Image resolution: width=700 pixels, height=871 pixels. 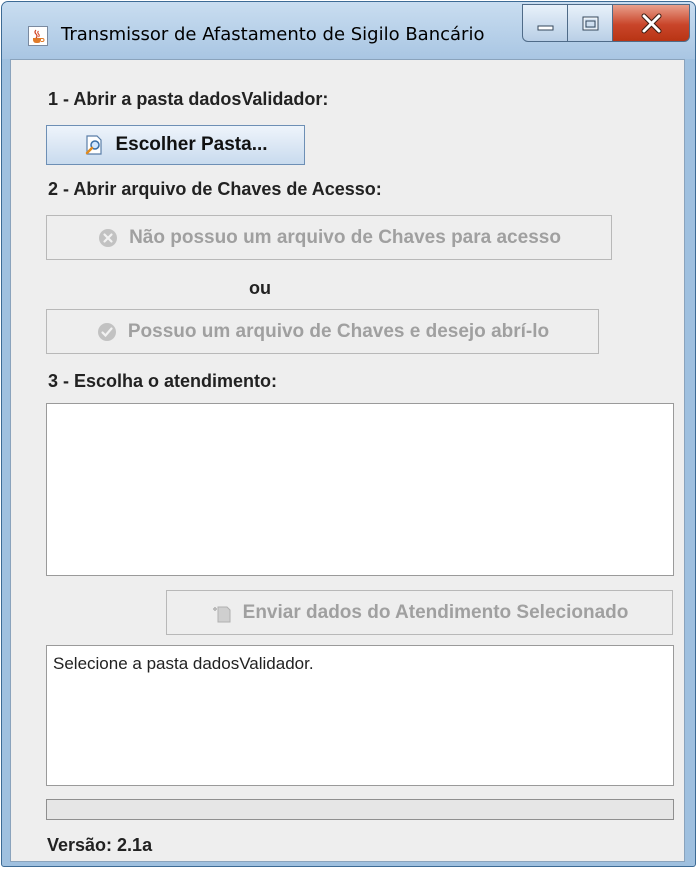 What do you see at coordinates (100, 845) in the screenshot?
I see `version-label: Versão: 2.1a` at bounding box center [100, 845].